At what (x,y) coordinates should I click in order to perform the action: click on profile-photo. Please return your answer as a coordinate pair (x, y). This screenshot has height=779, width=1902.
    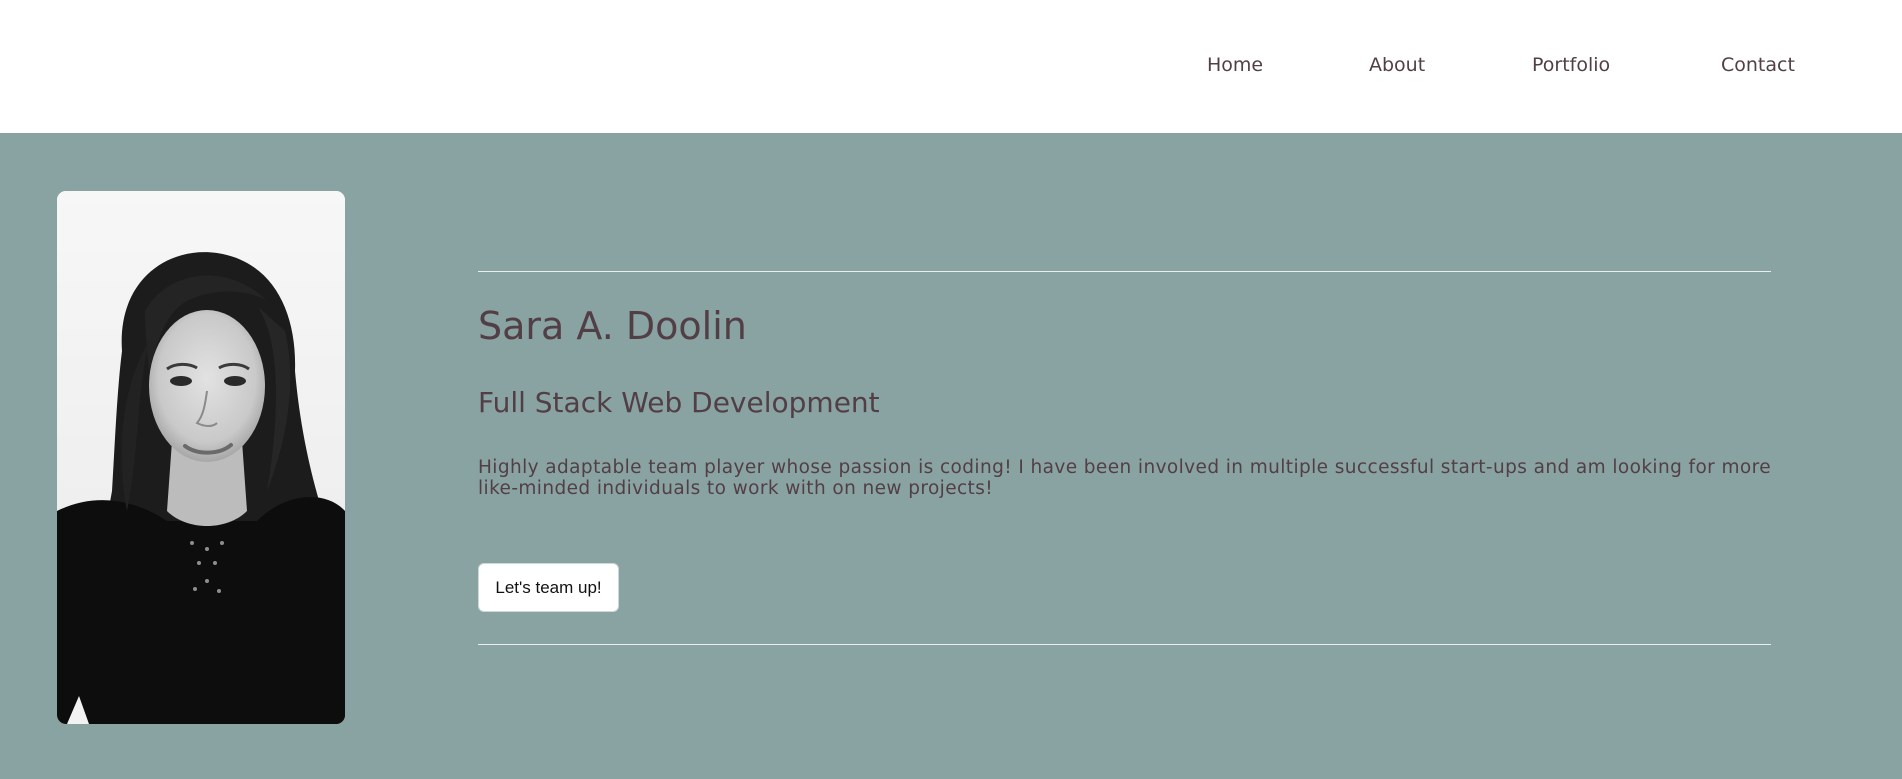
    Looking at the image, I should click on (201, 457).